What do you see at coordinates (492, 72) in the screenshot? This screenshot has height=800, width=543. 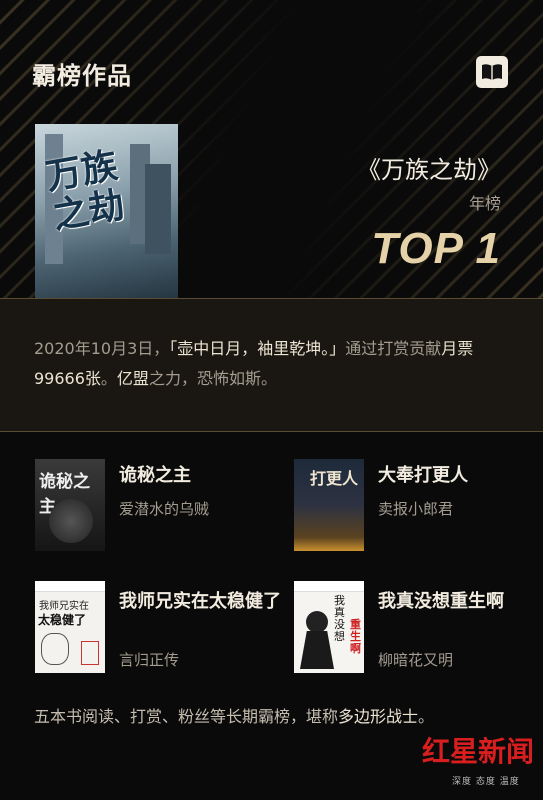 I see `book-app-icon` at bounding box center [492, 72].